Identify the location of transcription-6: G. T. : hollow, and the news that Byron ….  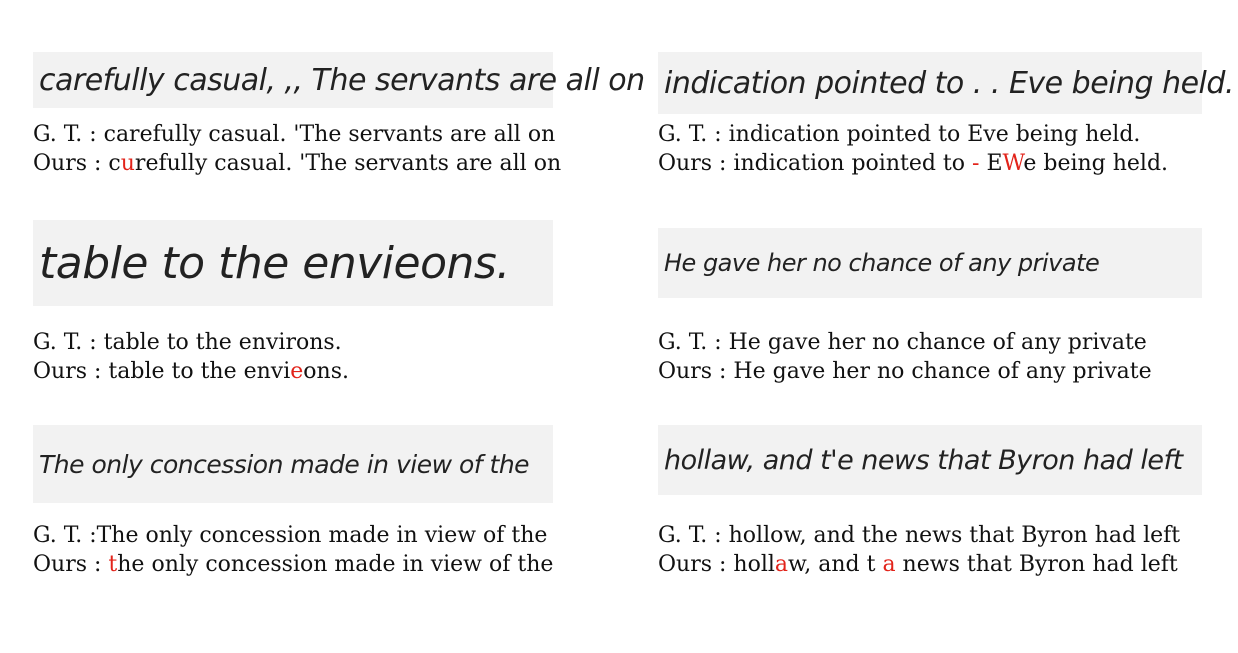
(930, 550).